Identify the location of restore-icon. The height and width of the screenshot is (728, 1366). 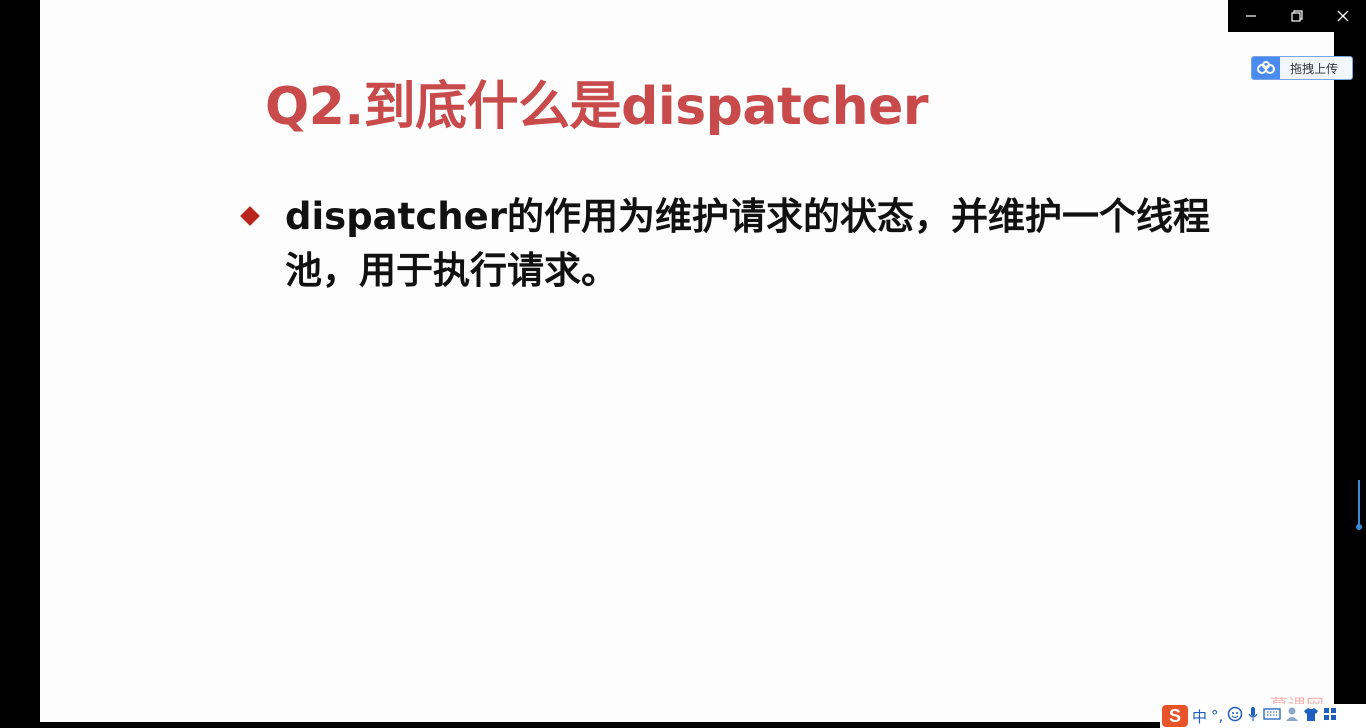
(1297, 16).